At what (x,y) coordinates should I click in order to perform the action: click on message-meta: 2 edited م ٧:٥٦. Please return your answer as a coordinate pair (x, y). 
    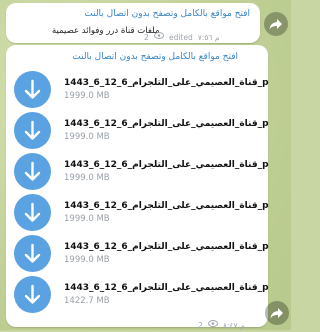
    Looking at the image, I should click on (182, 34).